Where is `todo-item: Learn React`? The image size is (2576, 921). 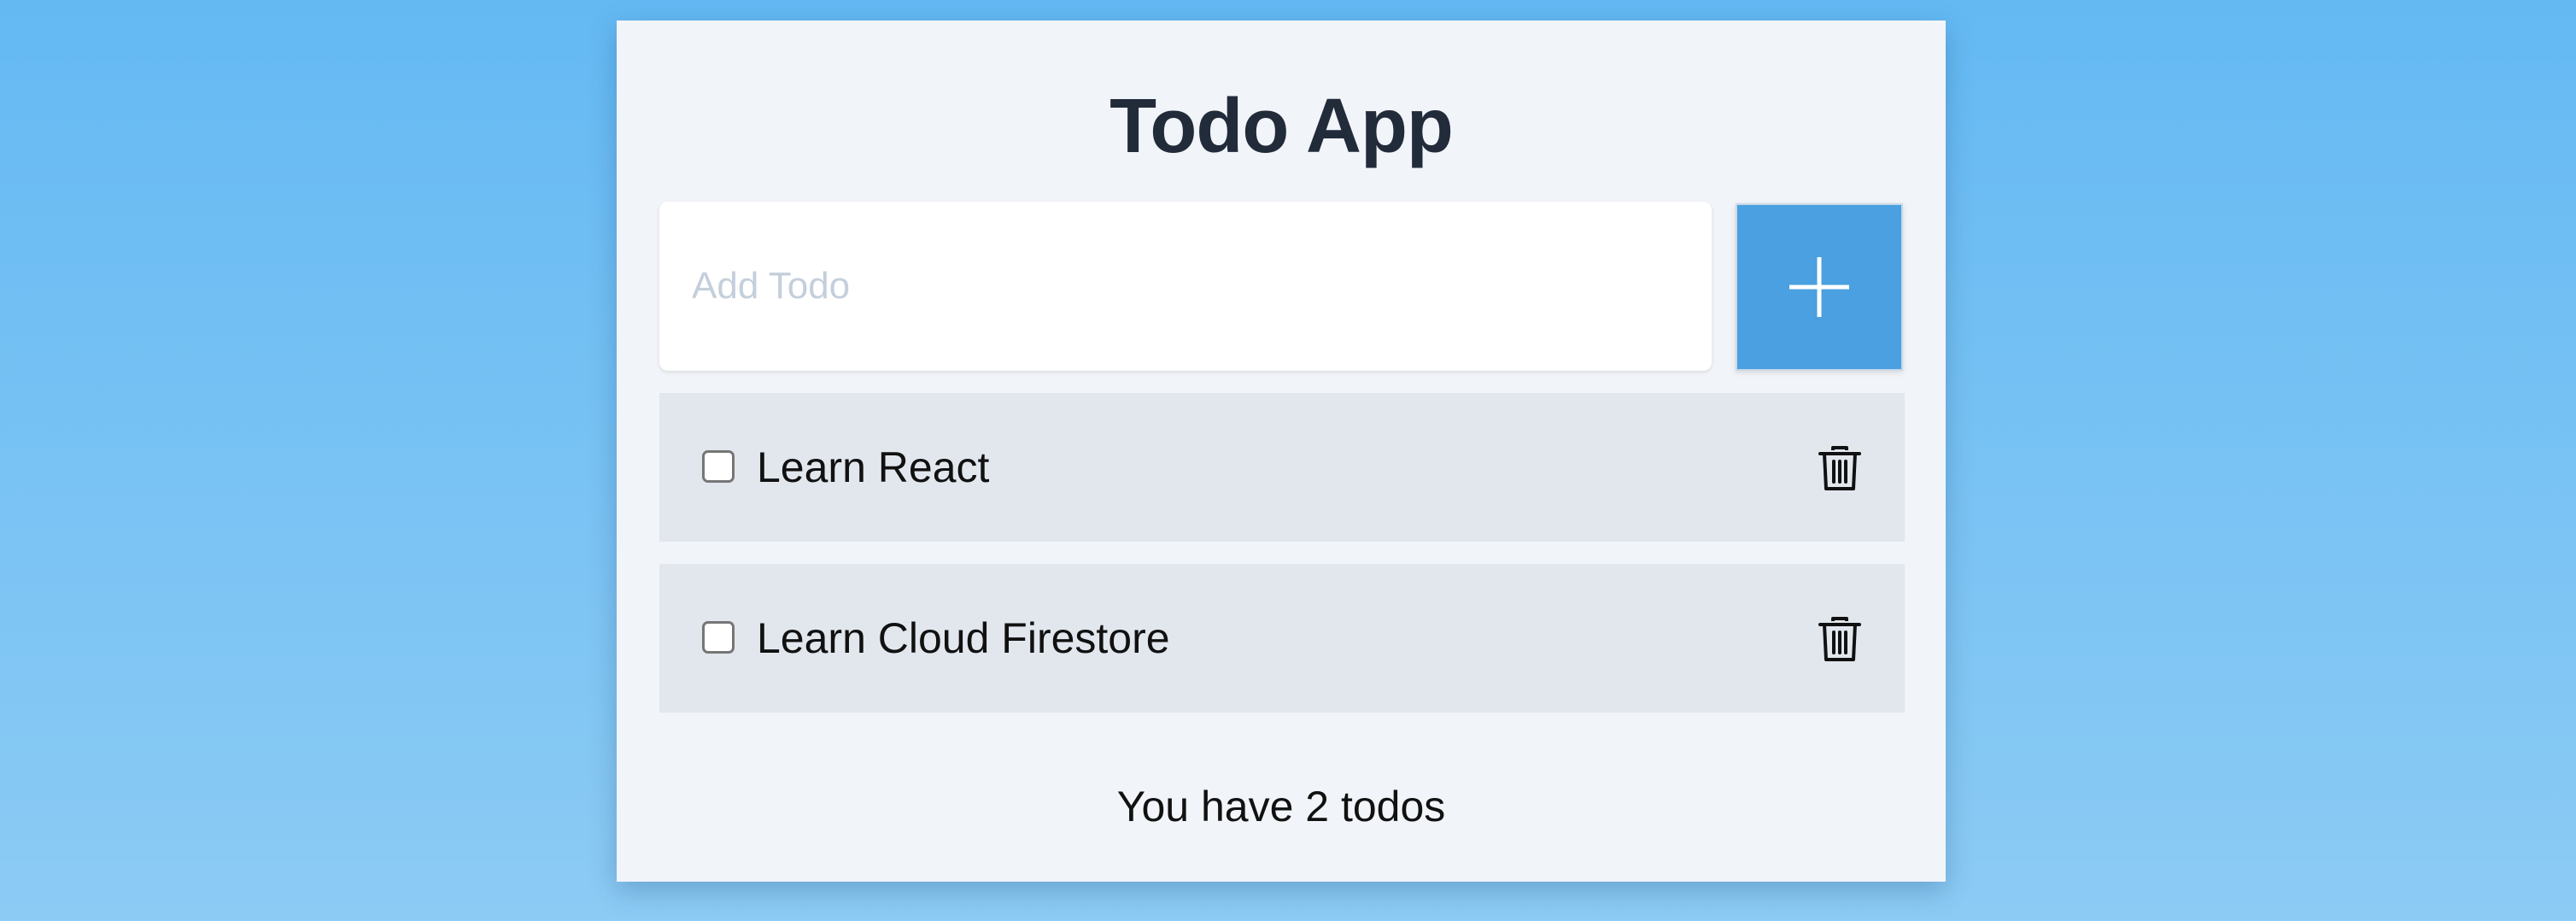
todo-item: Learn React is located at coordinates (1282, 467).